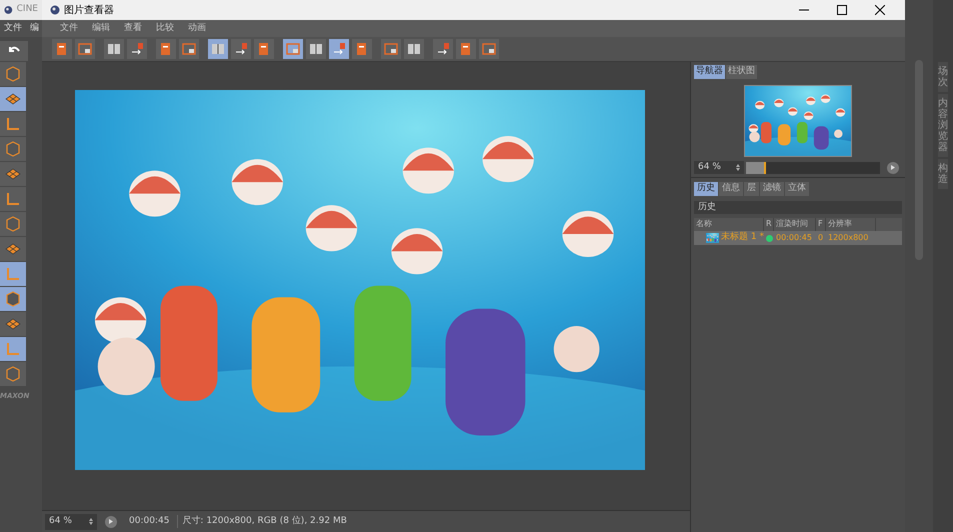 The width and height of the screenshot is (953, 532). Describe the element at coordinates (89, 11) in the screenshot. I see `window-title: 图片查看器` at that location.